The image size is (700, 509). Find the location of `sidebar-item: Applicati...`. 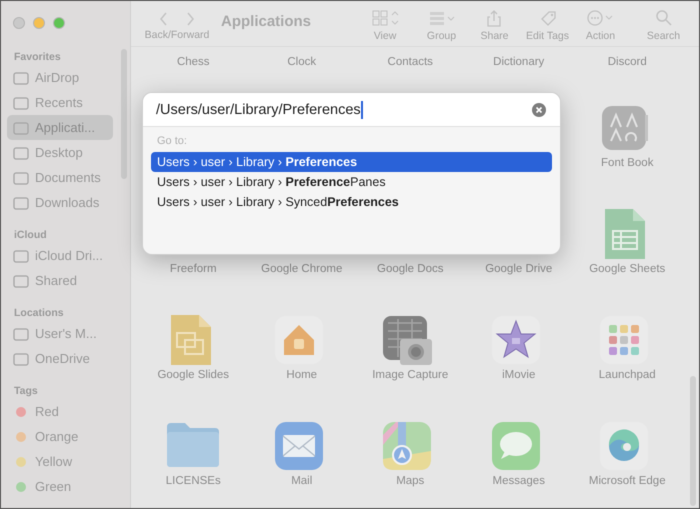

sidebar-item: Applicati... is located at coordinates (60, 127).